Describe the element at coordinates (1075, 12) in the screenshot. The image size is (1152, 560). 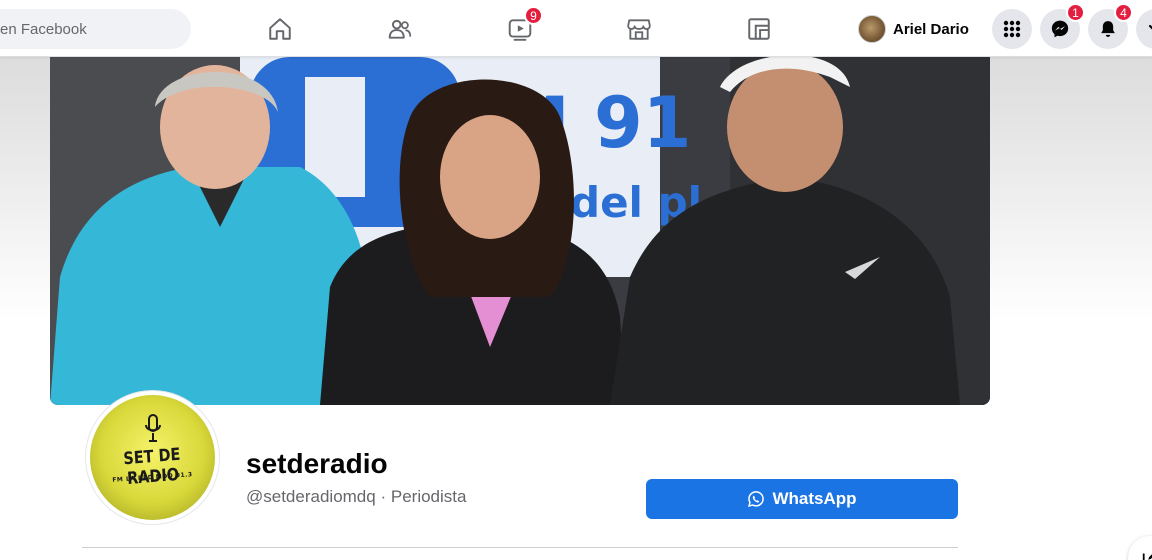
I see `messenger-badge: 1` at that location.